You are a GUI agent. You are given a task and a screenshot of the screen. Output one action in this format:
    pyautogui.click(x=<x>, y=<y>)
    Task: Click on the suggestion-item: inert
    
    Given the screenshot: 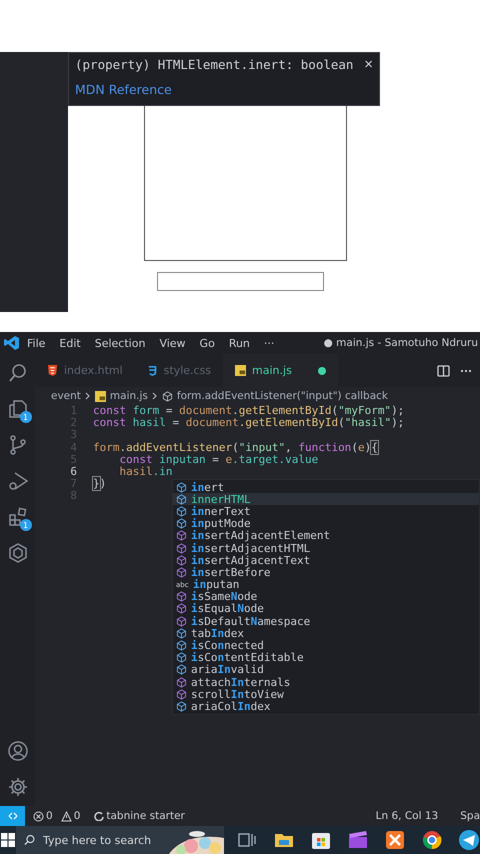 What is the action you would take?
    pyautogui.click(x=326, y=487)
    